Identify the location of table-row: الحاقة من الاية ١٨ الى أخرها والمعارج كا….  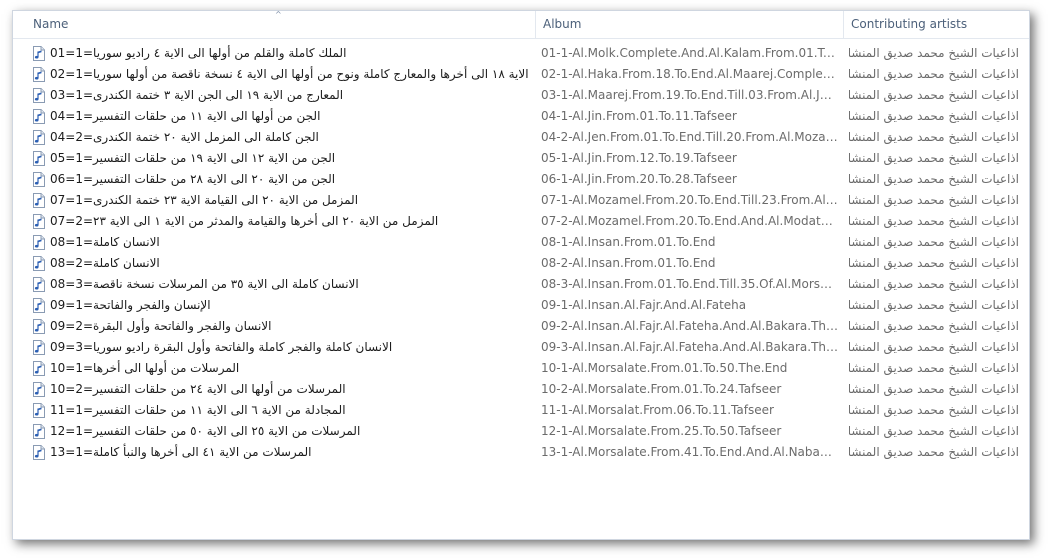
(521, 74).